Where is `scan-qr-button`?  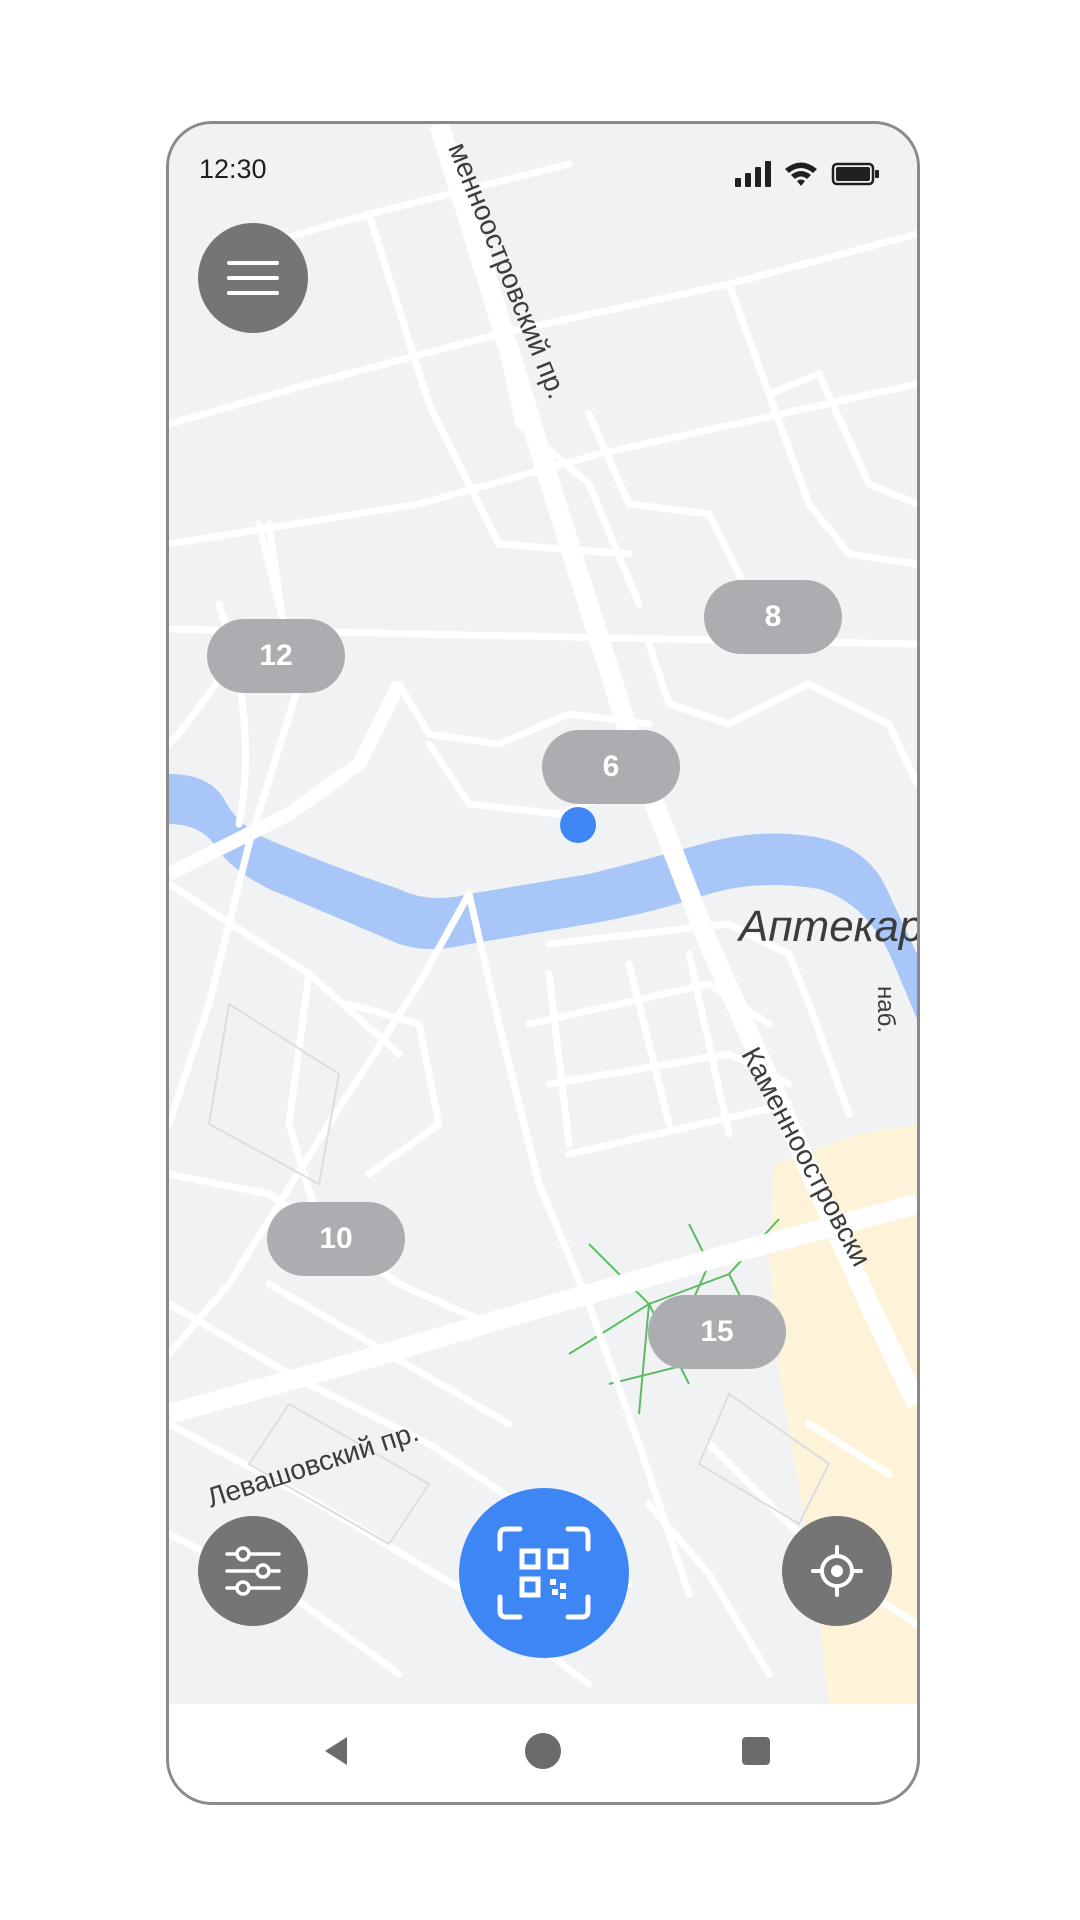
scan-qr-button is located at coordinates (544, 1573).